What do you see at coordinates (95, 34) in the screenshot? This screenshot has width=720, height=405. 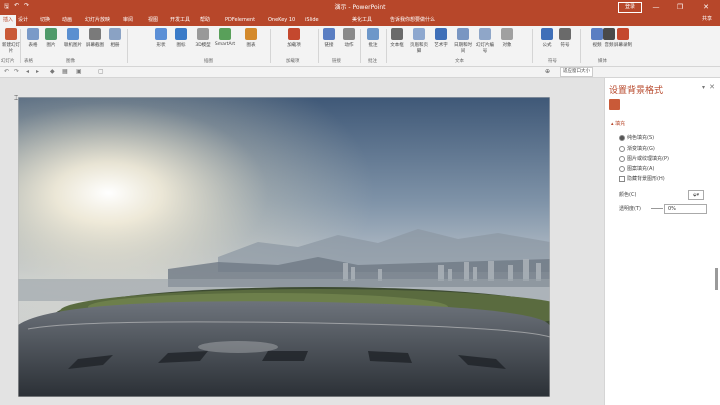 I see `camera-icon` at bounding box center [95, 34].